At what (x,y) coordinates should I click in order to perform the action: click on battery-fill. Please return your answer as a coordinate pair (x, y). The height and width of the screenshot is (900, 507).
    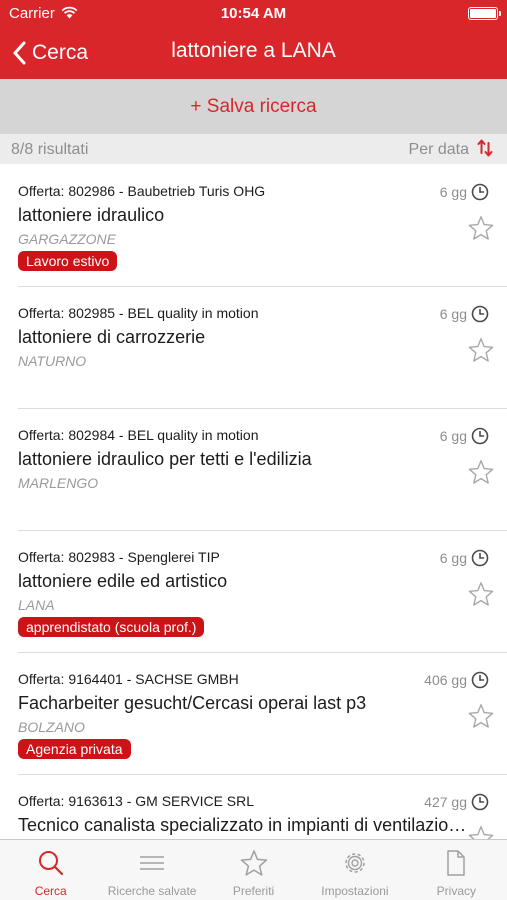
    Looking at the image, I should click on (483, 13).